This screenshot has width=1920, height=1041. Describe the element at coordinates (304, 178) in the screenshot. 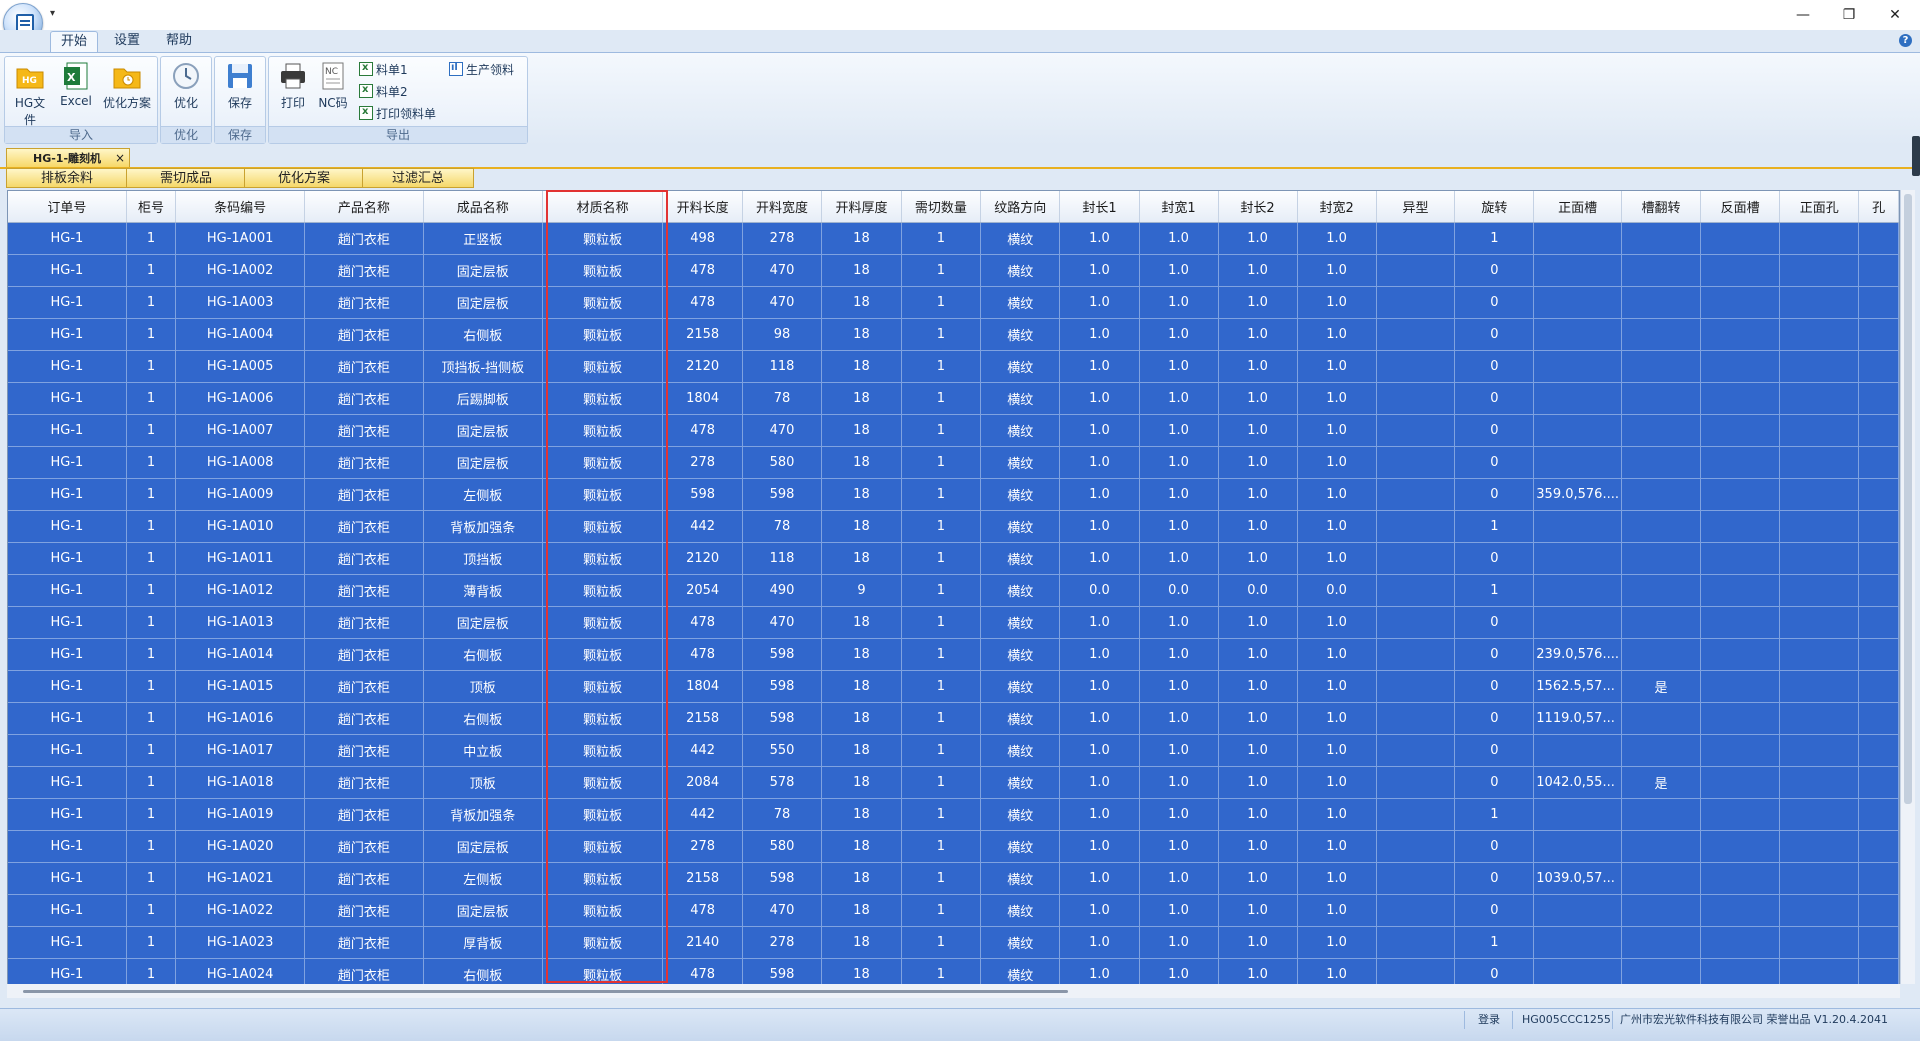

I see `subtab-opt-plan: 优化方案` at that location.